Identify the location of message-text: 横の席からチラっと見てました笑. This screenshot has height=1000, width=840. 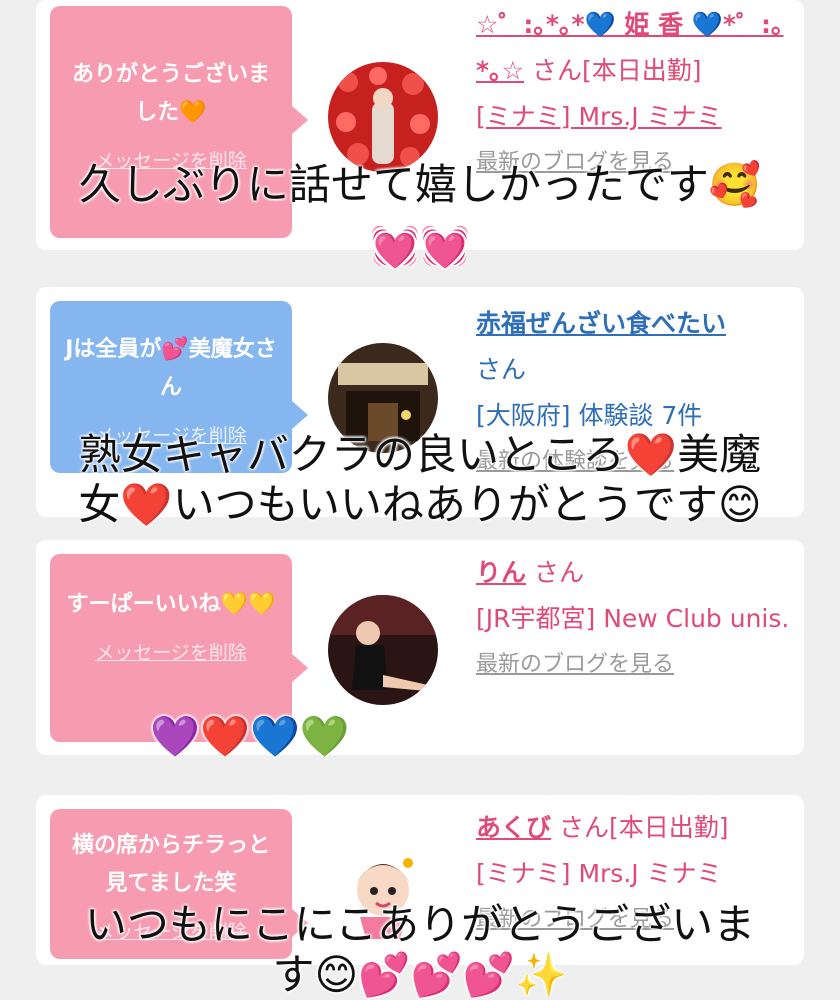
(170, 864).